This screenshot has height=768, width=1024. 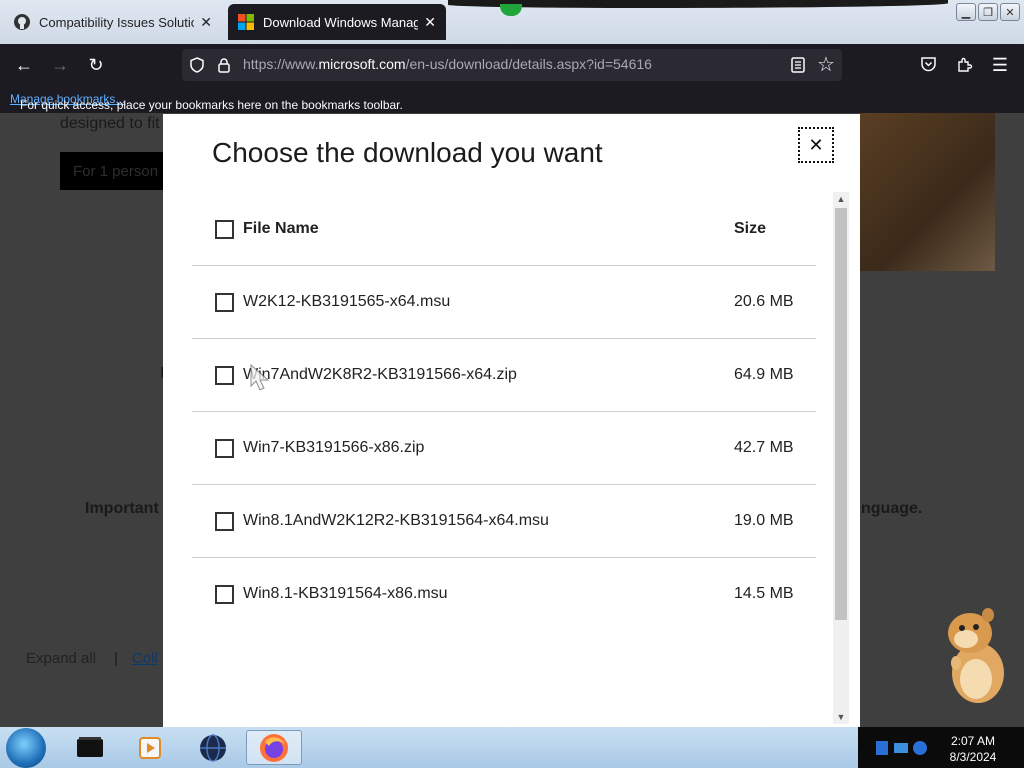 I want to click on system-clock: 2:07 AM 8/3/2024, so click(x=973, y=749).